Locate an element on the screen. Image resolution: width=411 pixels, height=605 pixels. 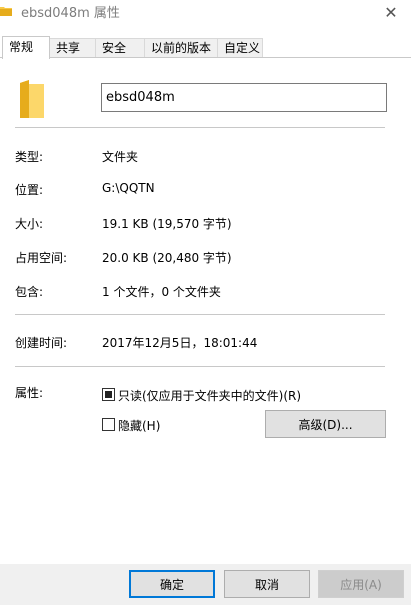
dialog-footer: 确定 取消 应用(A) is located at coordinates (205, 584).